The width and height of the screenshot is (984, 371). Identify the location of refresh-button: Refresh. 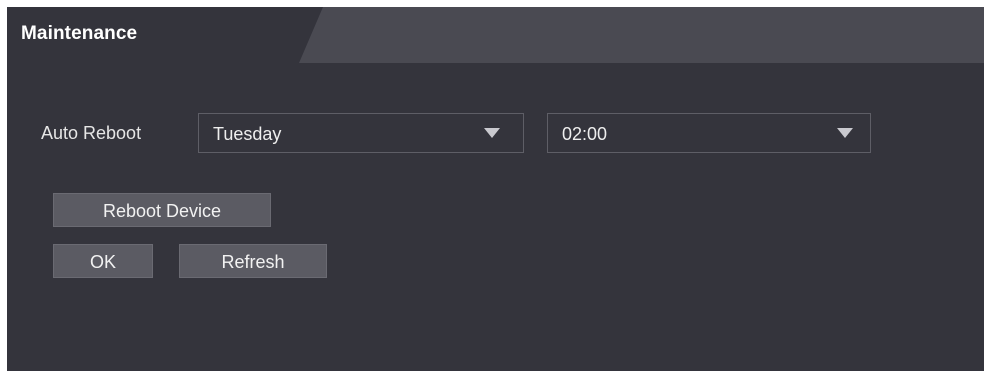
(253, 261).